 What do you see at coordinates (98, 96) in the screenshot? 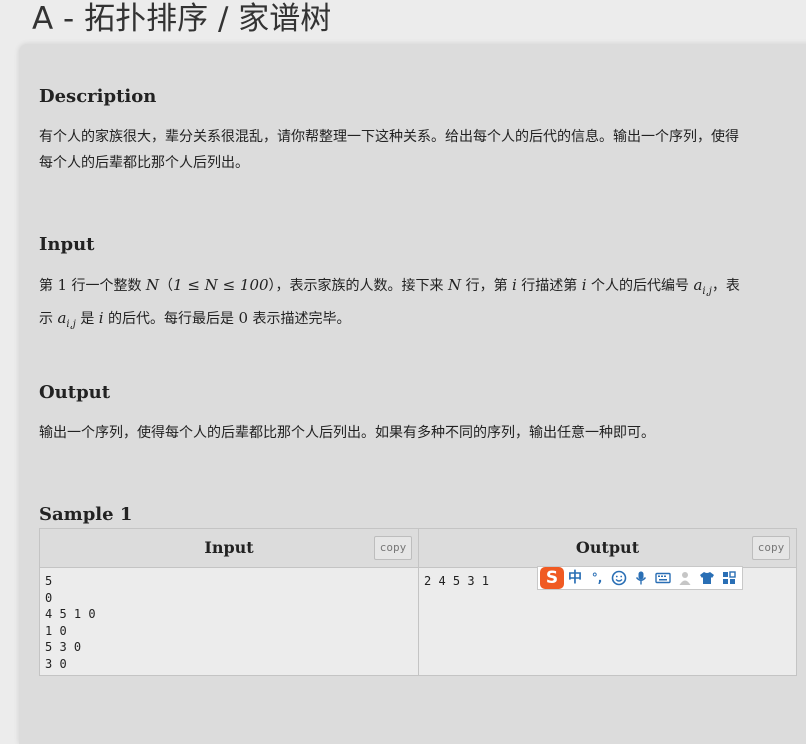
I see `description-heading: Description` at bounding box center [98, 96].